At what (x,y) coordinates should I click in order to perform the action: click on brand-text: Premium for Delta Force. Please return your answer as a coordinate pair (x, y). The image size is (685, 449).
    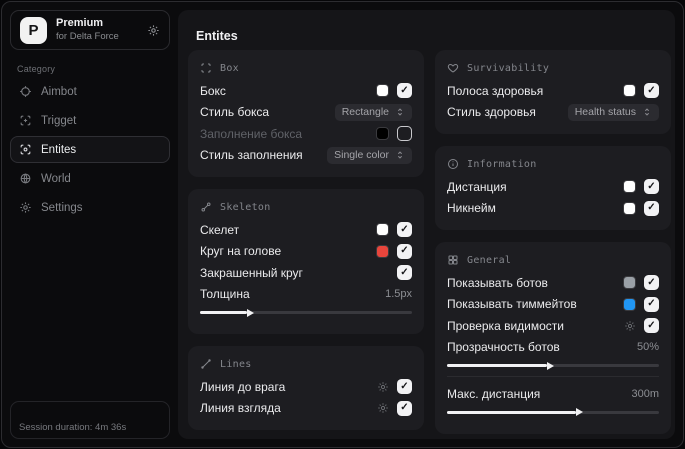
    Looking at the image, I should click on (97, 30).